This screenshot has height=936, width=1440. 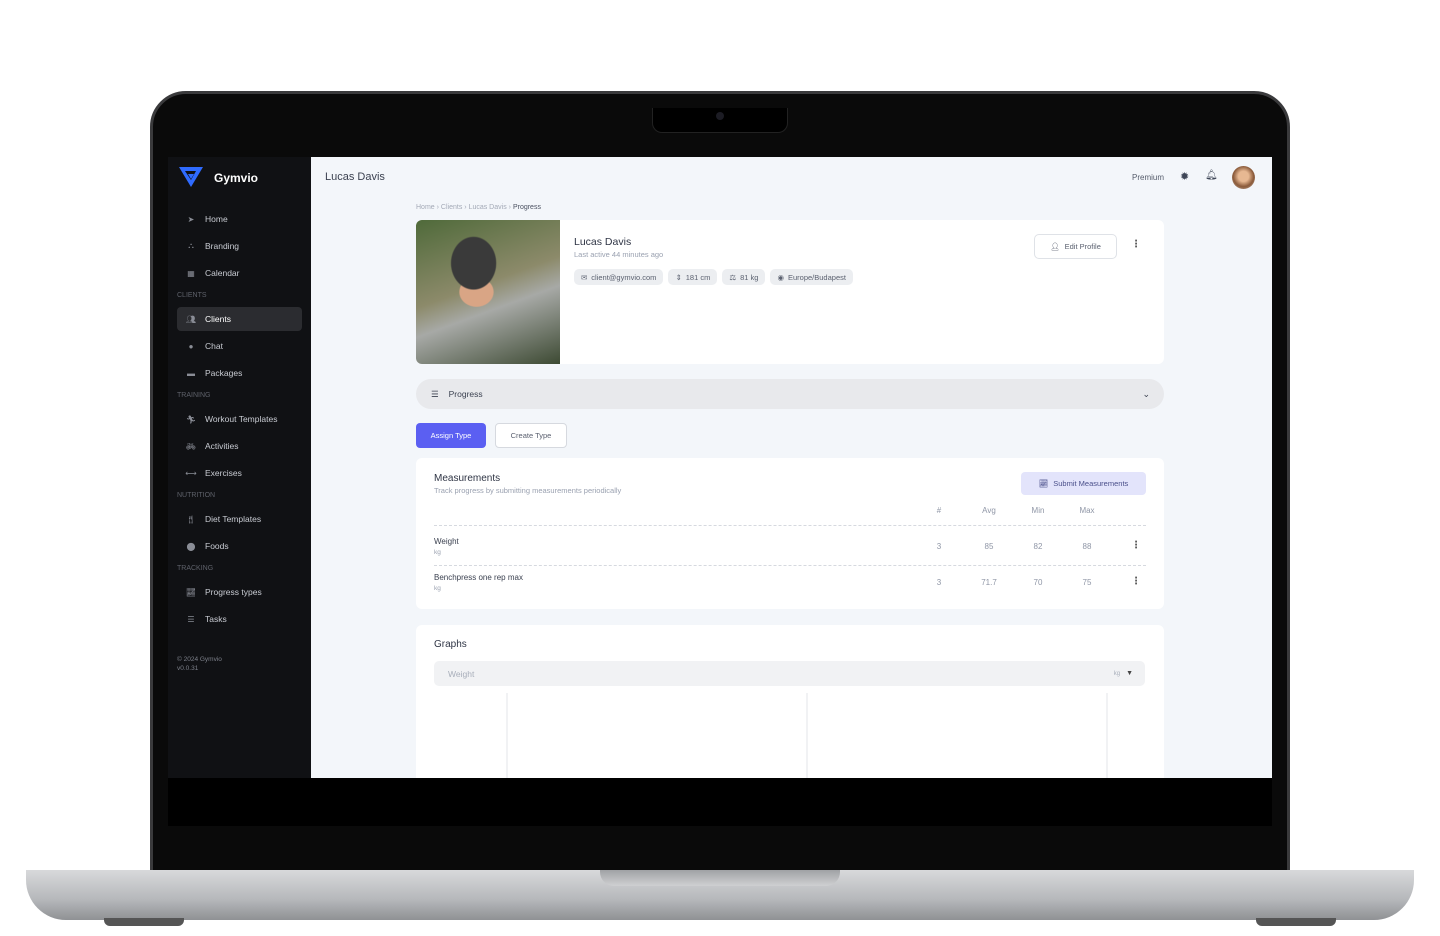 I want to click on user-edit-icon: 👤︎, so click(x=1055, y=246).